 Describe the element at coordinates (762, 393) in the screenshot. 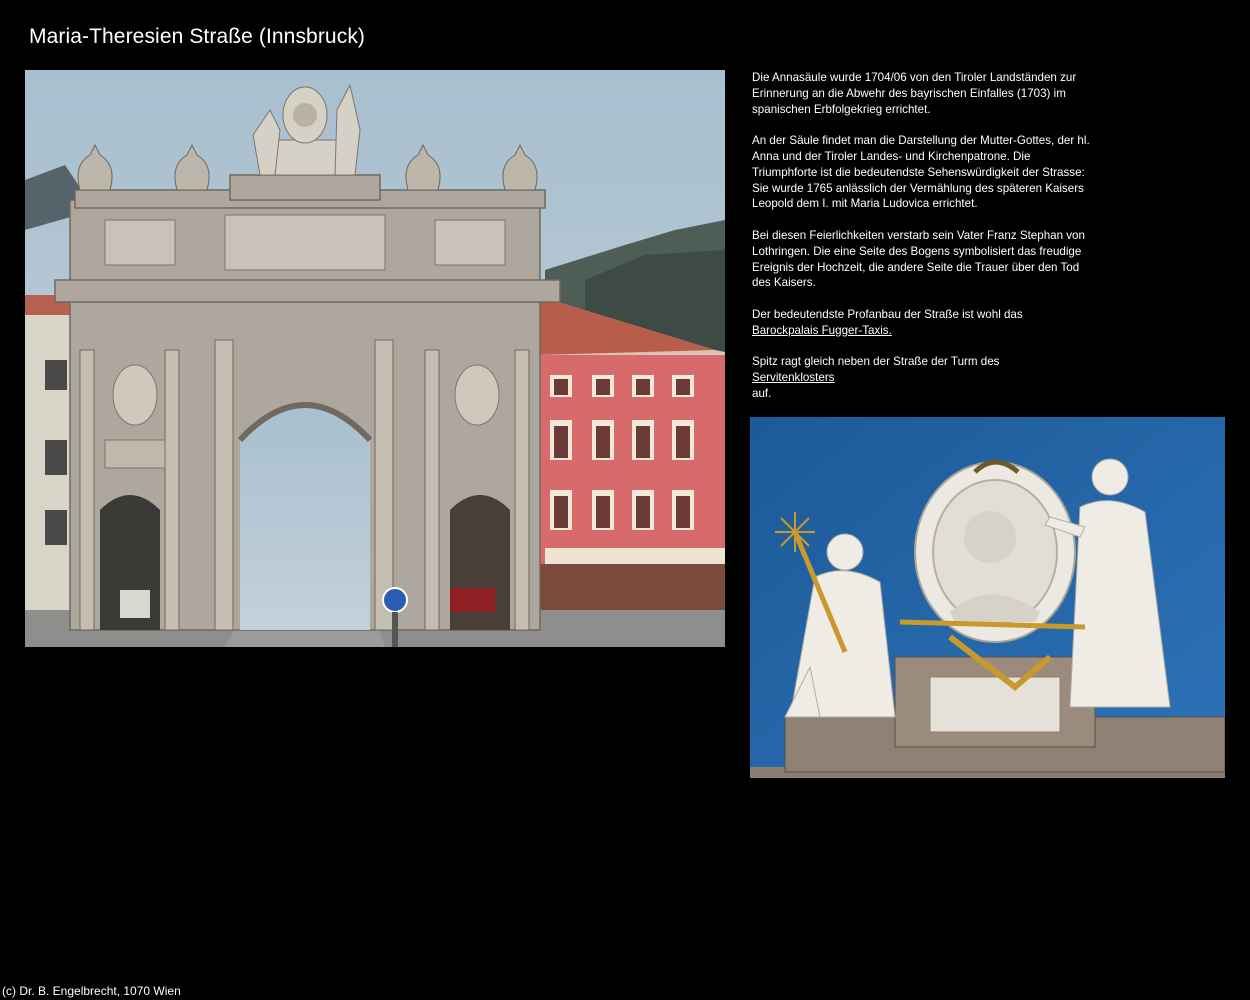

I see `servitenkloster-suffix: auf.` at that location.